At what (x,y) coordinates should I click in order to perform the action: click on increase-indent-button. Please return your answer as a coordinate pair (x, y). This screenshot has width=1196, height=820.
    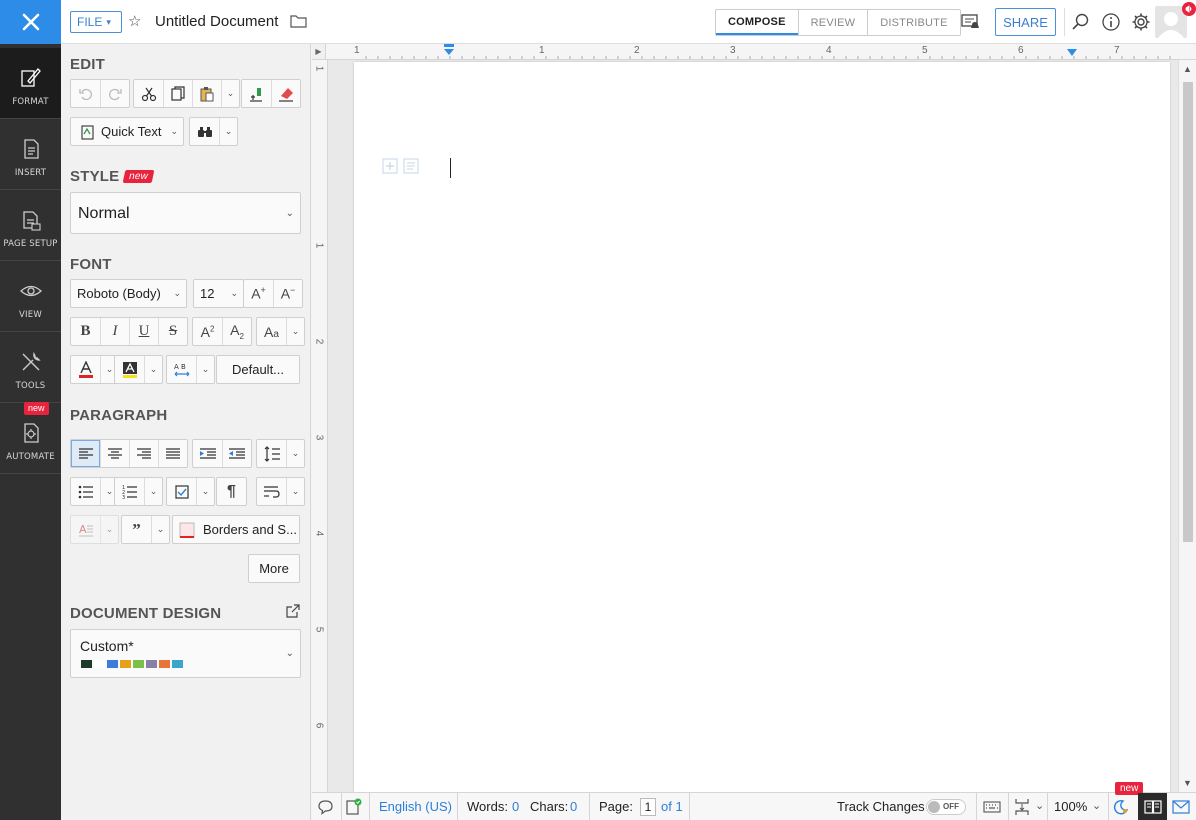
    Looking at the image, I should click on (207, 453).